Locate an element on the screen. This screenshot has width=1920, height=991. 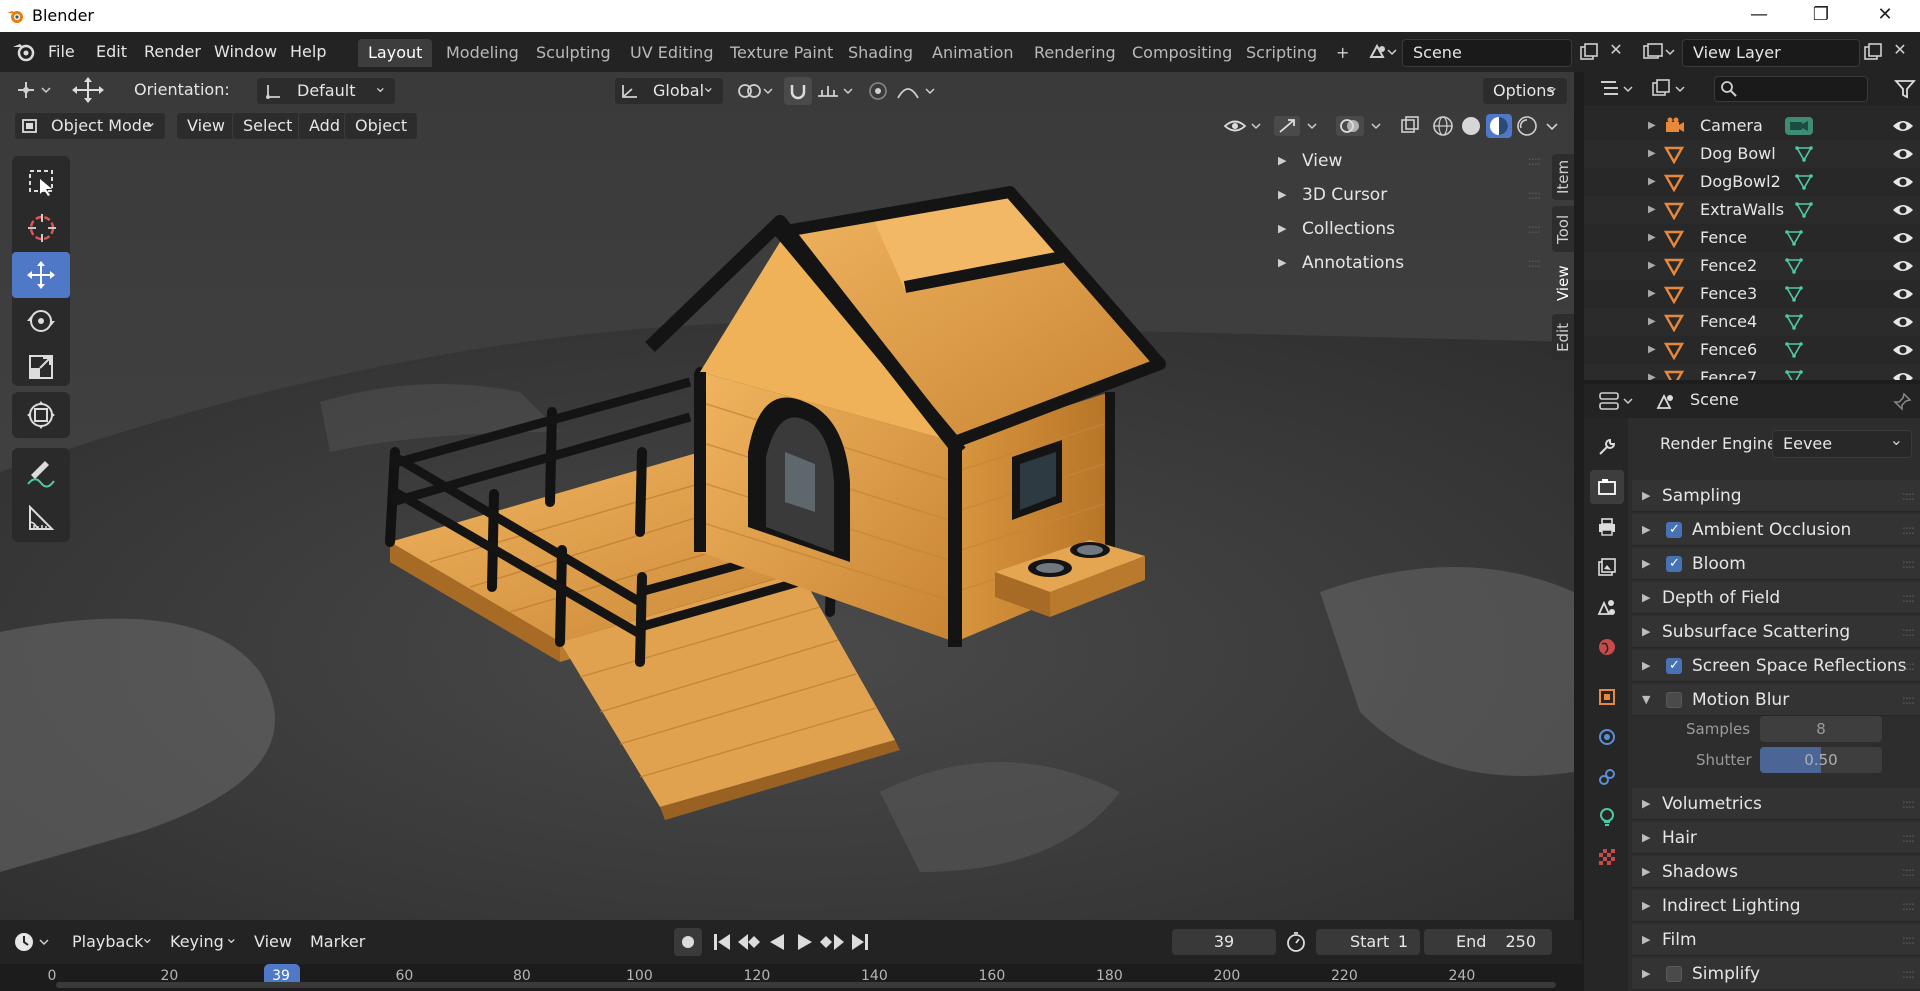
ptab-scene is located at coordinates (1607, 607).